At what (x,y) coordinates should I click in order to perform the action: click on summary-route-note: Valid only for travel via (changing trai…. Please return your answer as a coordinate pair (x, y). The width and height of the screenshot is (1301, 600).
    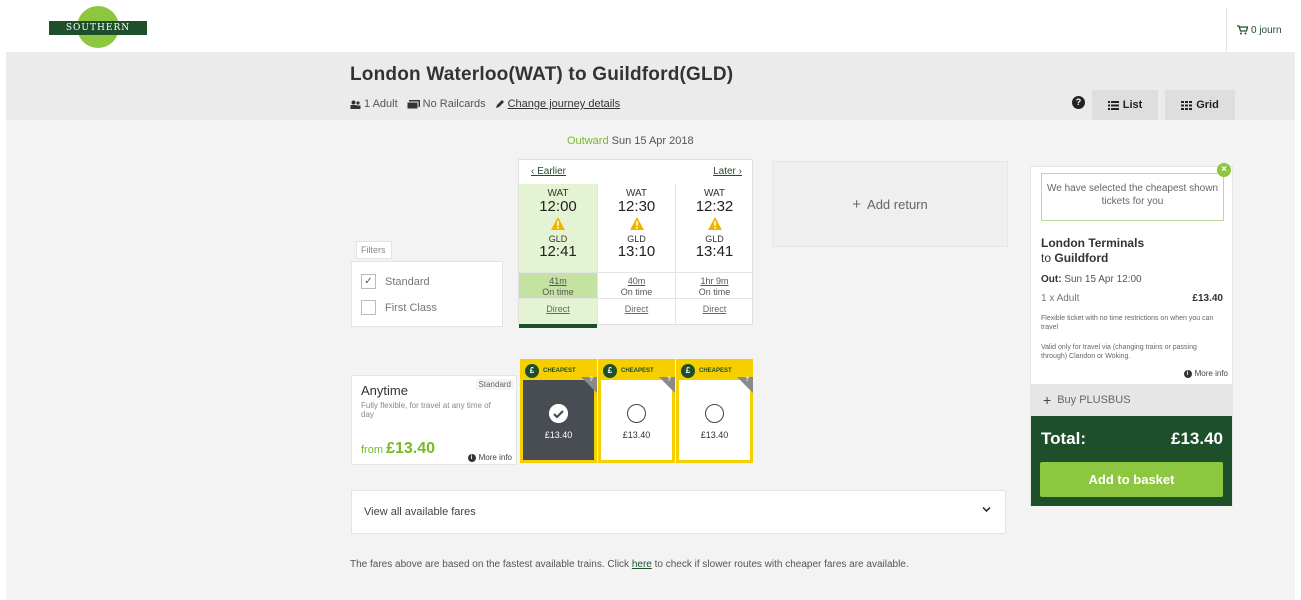
    Looking at the image, I should click on (1119, 352).